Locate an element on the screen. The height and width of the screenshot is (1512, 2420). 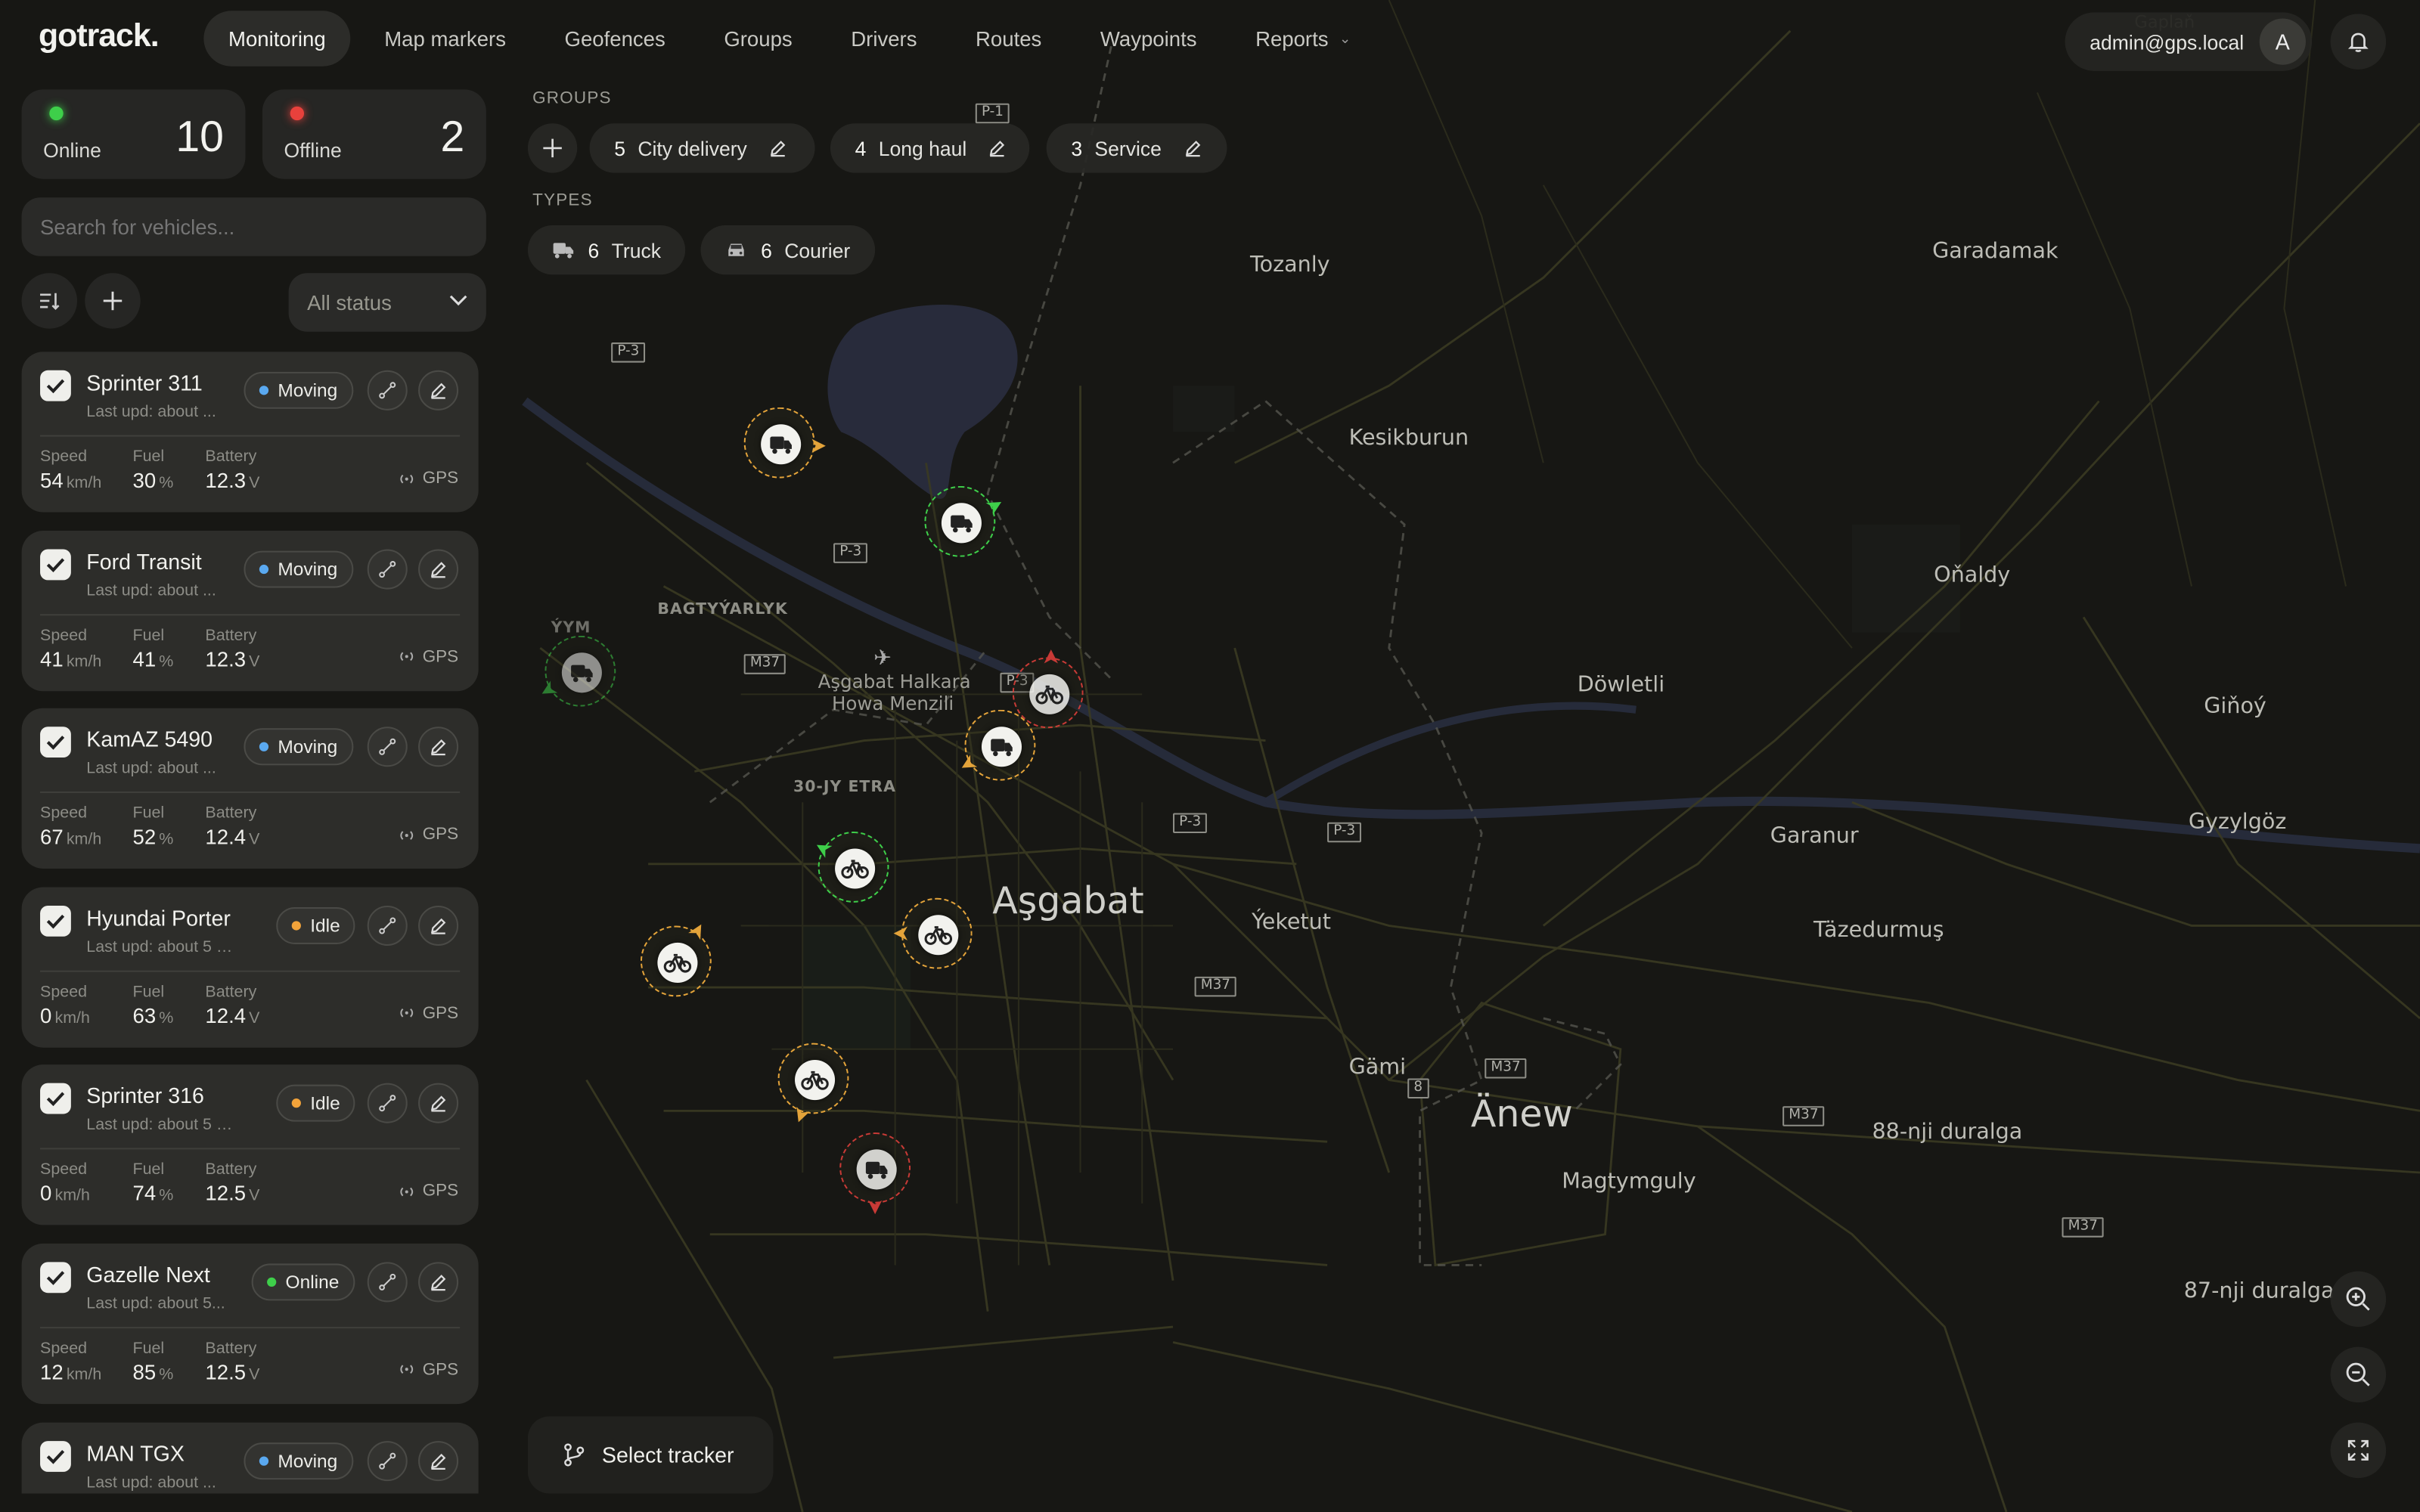
vehicle-search-input is located at coordinates (253, 227).